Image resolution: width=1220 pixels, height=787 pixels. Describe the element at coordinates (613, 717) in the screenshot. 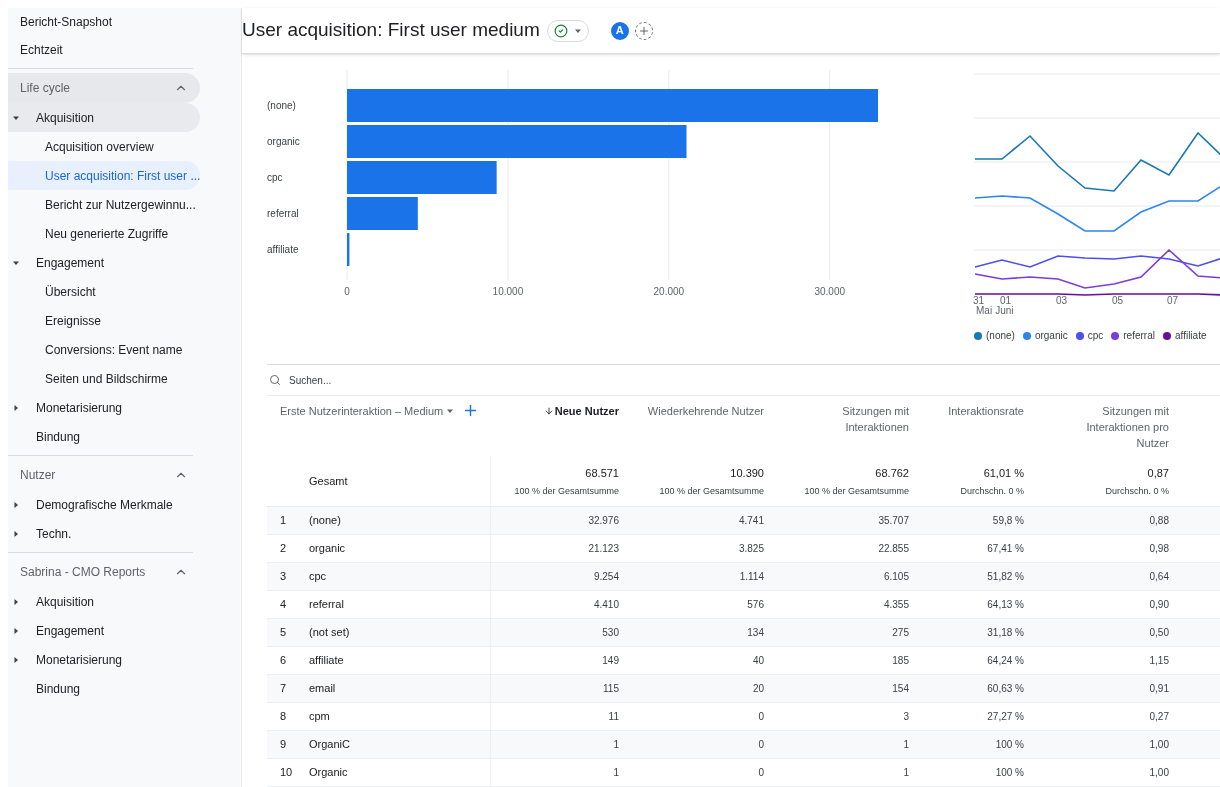

I see `table-cell-text: 11` at that location.